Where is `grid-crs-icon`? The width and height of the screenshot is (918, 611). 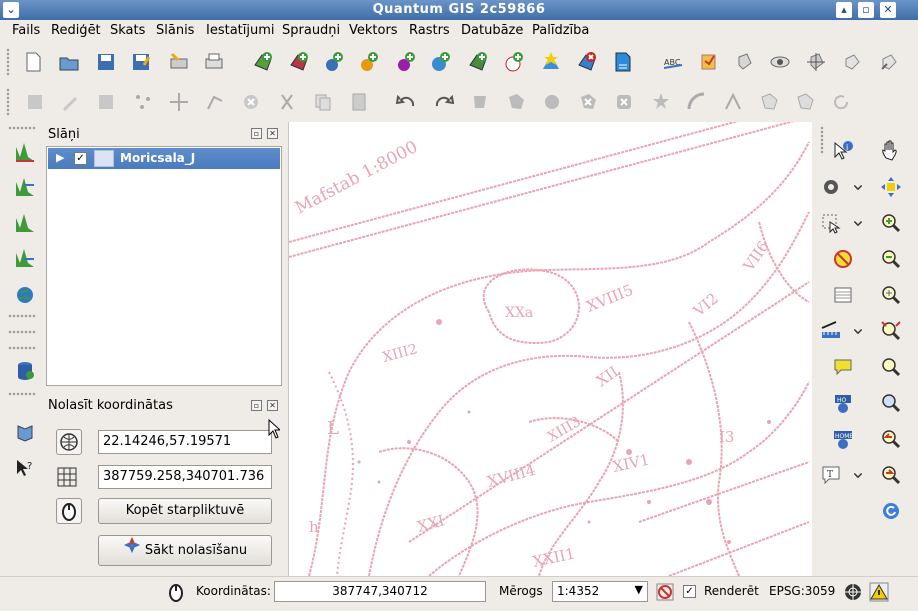
grid-crs-icon is located at coordinates (67, 477).